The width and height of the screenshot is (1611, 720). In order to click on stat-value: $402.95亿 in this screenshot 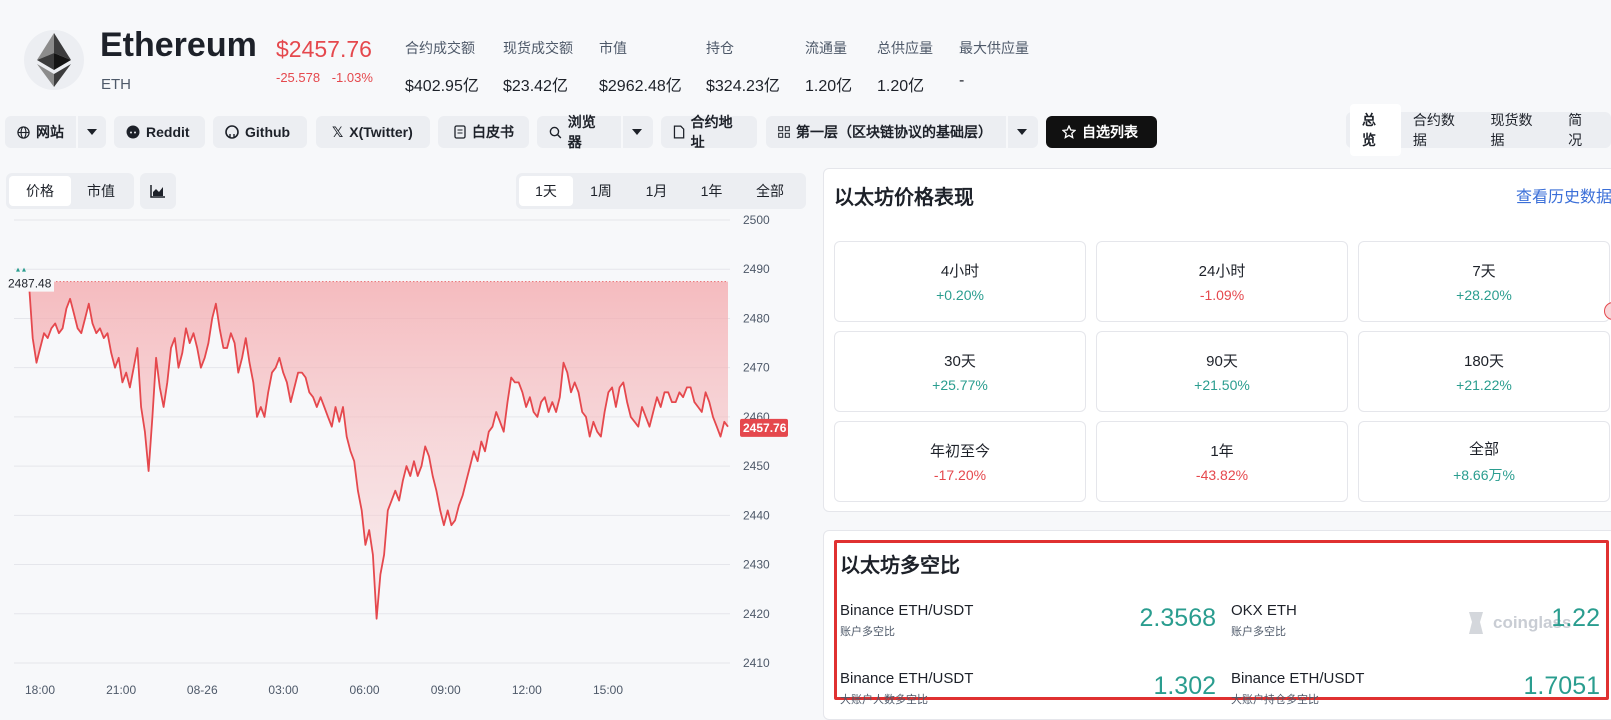, I will do `click(442, 86)`.